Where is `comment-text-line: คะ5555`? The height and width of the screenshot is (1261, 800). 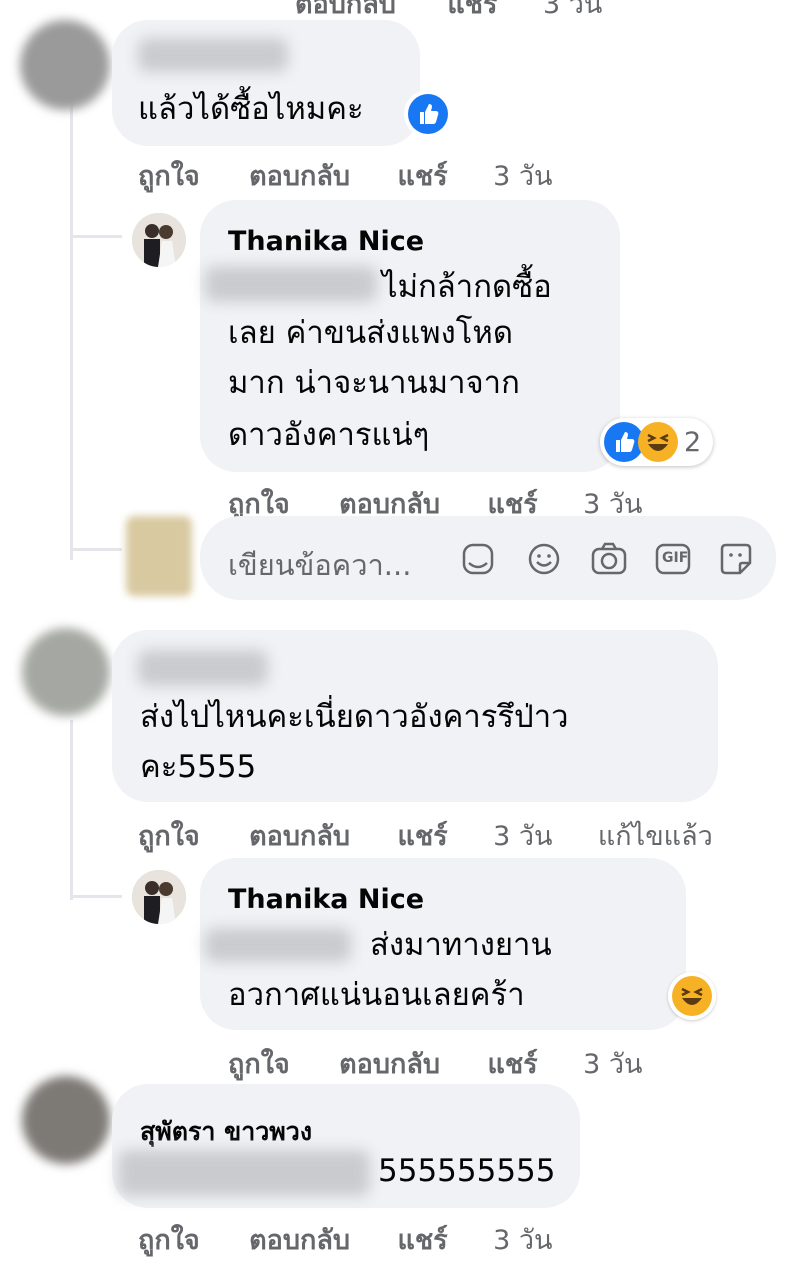
comment-text-line: คะ5555 is located at coordinates (198, 767).